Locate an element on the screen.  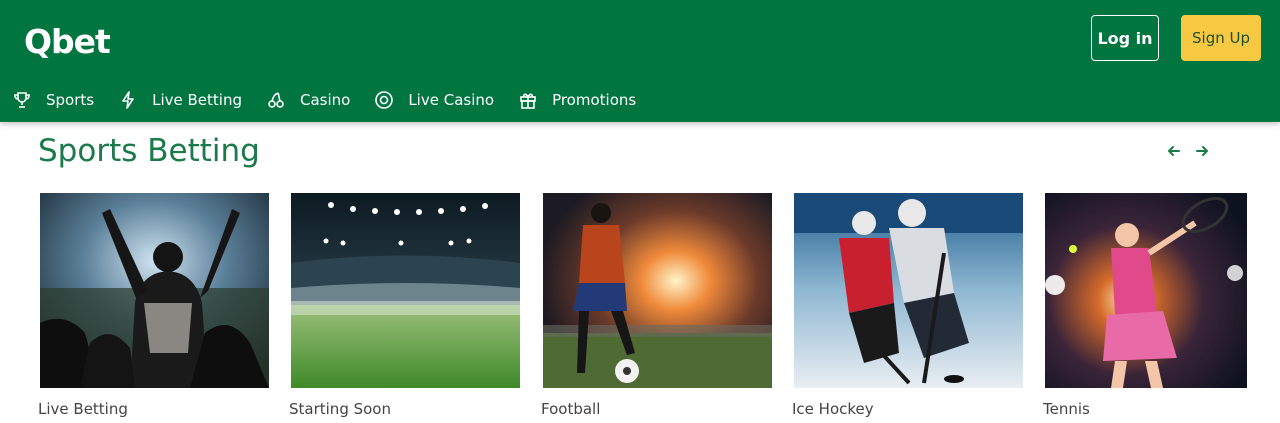
nav-item-promotions: Promotions is located at coordinates (577, 100).